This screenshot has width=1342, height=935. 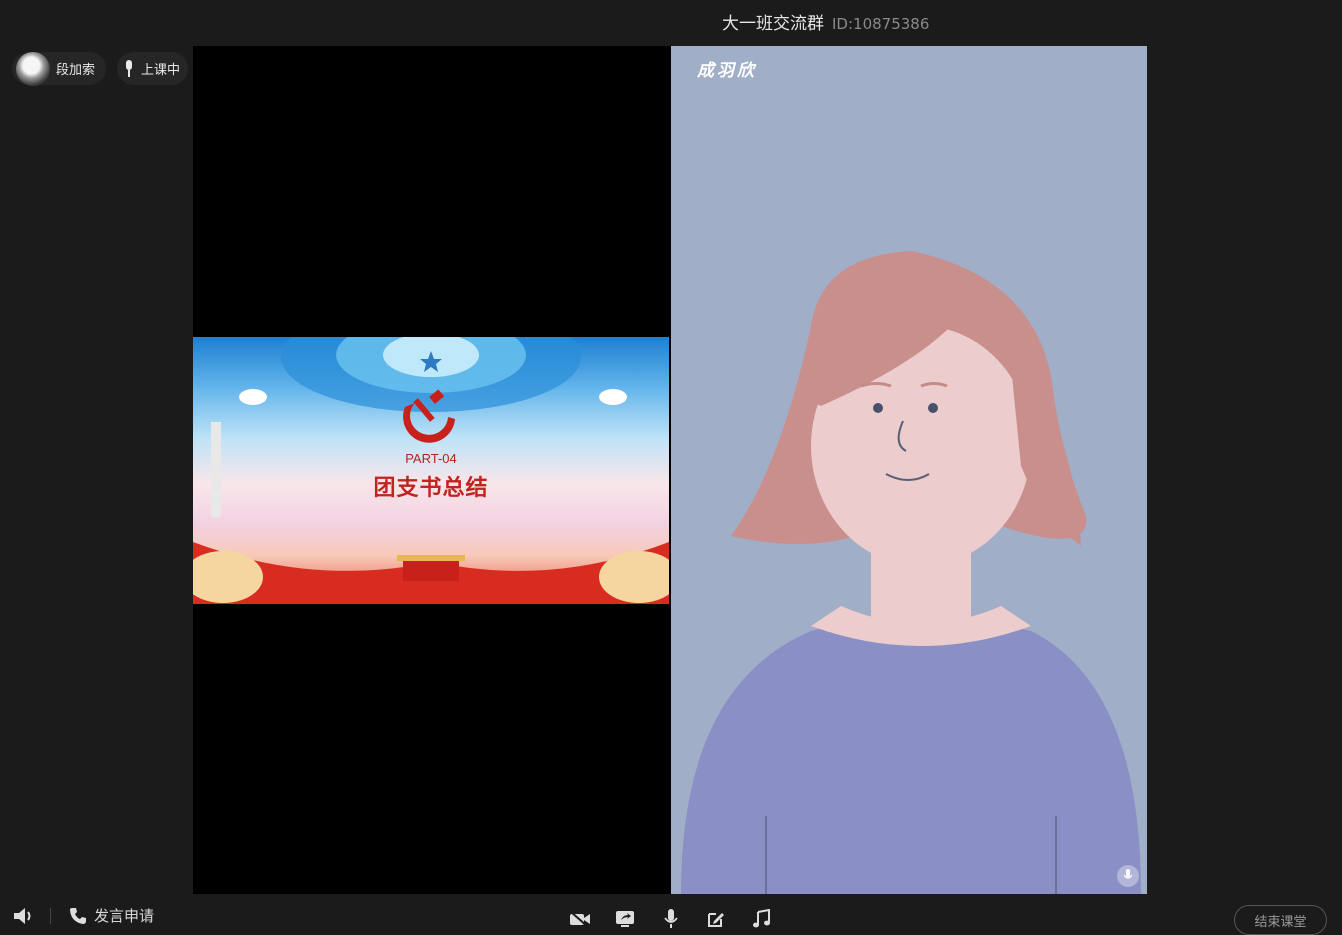 I want to click on speaker-mic-icon, so click(x=1128, y=876).